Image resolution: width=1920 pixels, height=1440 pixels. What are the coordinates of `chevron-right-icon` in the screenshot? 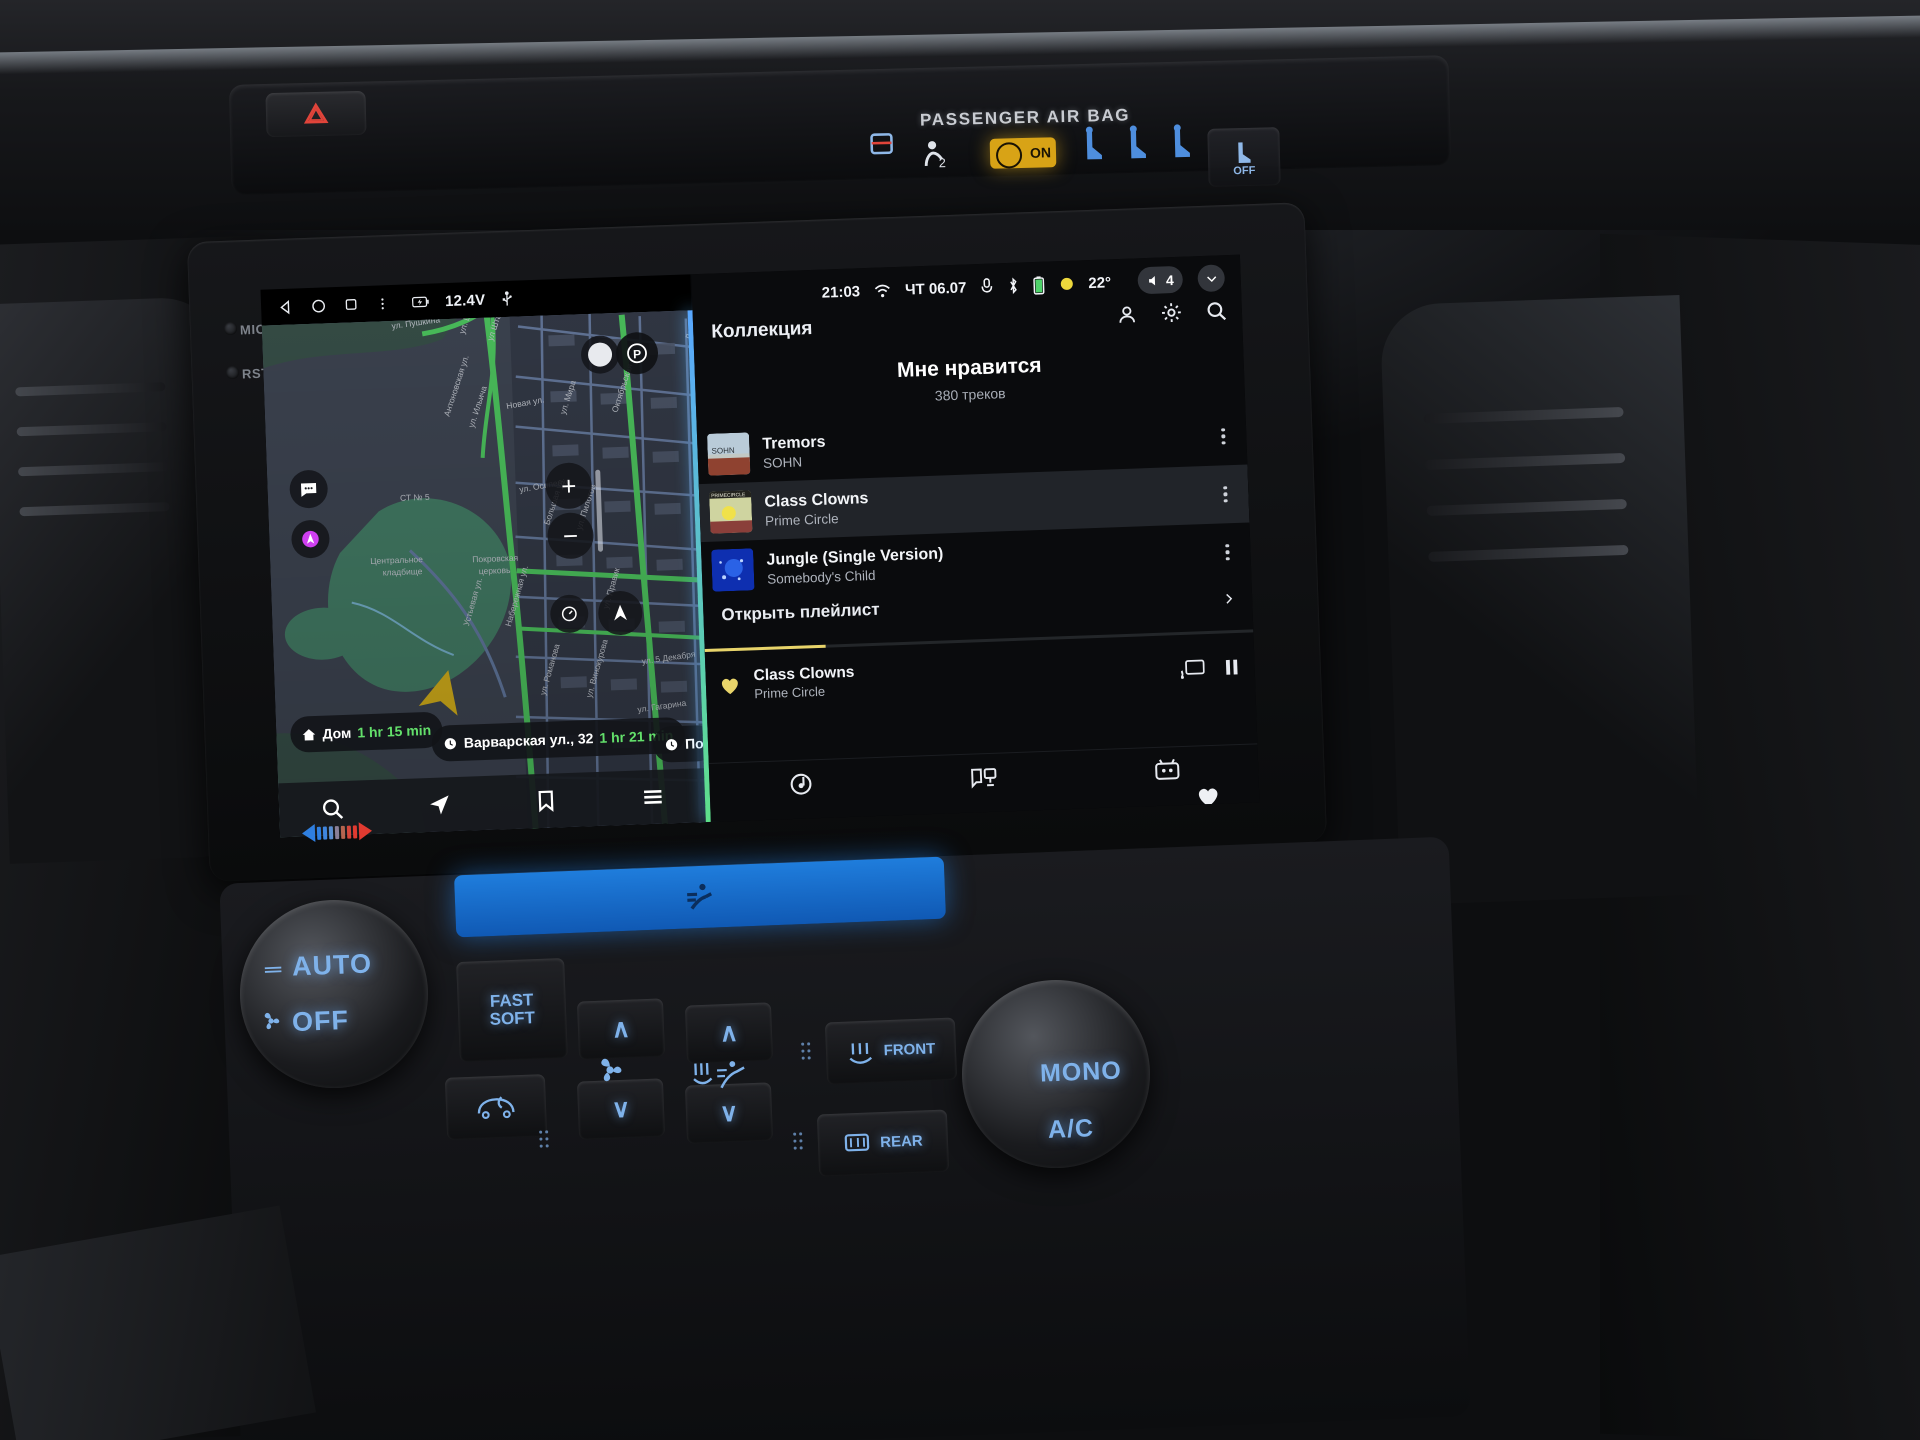 It's located at (1229, 599).